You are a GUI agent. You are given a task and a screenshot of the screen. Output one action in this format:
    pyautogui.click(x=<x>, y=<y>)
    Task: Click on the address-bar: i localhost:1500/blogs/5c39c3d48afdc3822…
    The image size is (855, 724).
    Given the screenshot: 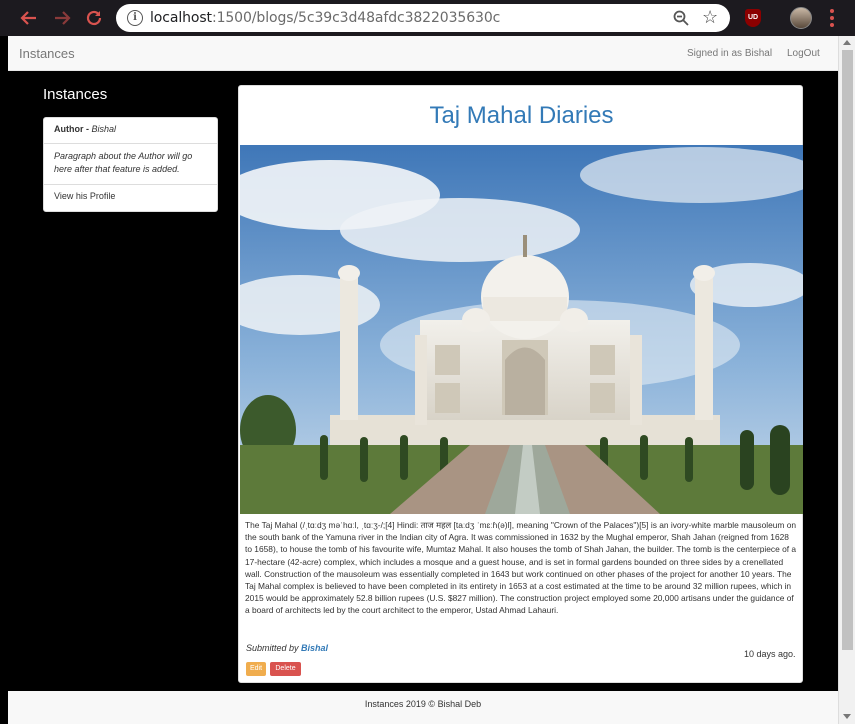 What is the action you would take?
    pyautogui.click(x=423, y=18)
    